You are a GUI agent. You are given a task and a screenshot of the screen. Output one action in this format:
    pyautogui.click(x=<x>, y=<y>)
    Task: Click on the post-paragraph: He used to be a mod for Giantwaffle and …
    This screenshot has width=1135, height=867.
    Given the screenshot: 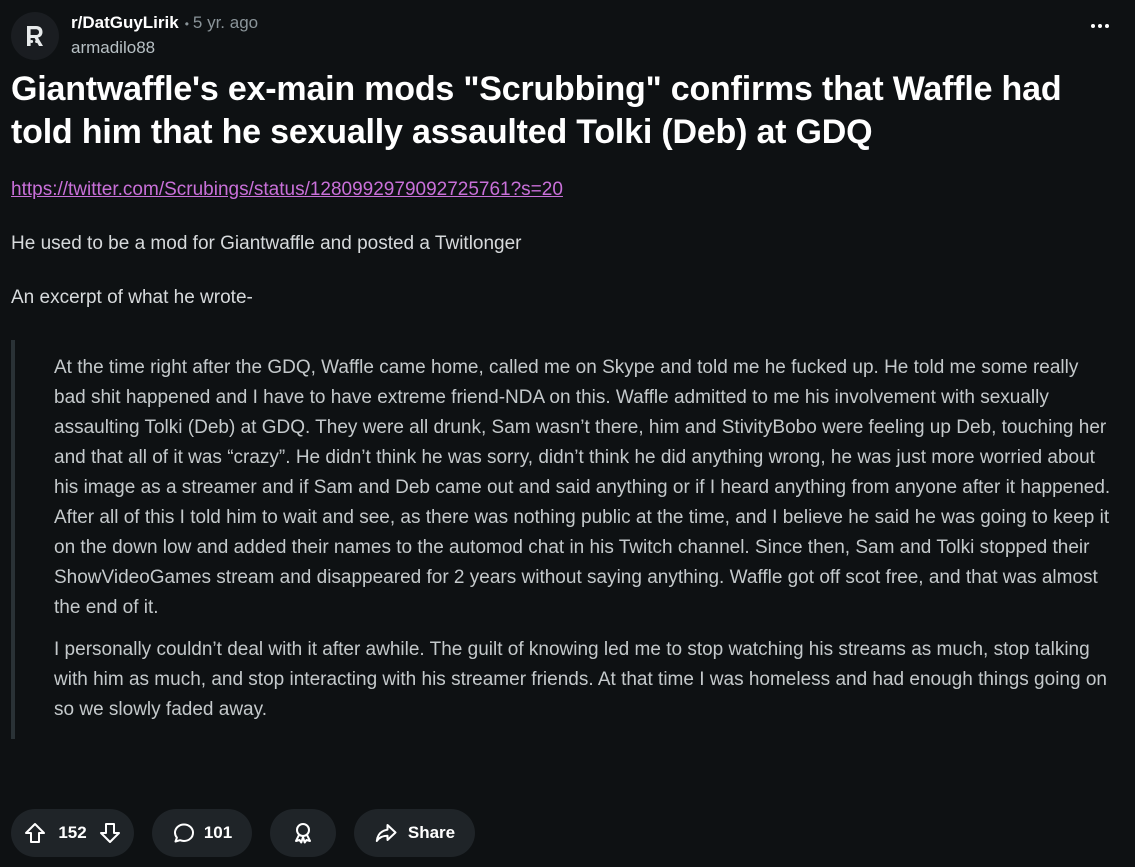 What is the action you would take?
    pyautogui.click(x=266, y=243)
    